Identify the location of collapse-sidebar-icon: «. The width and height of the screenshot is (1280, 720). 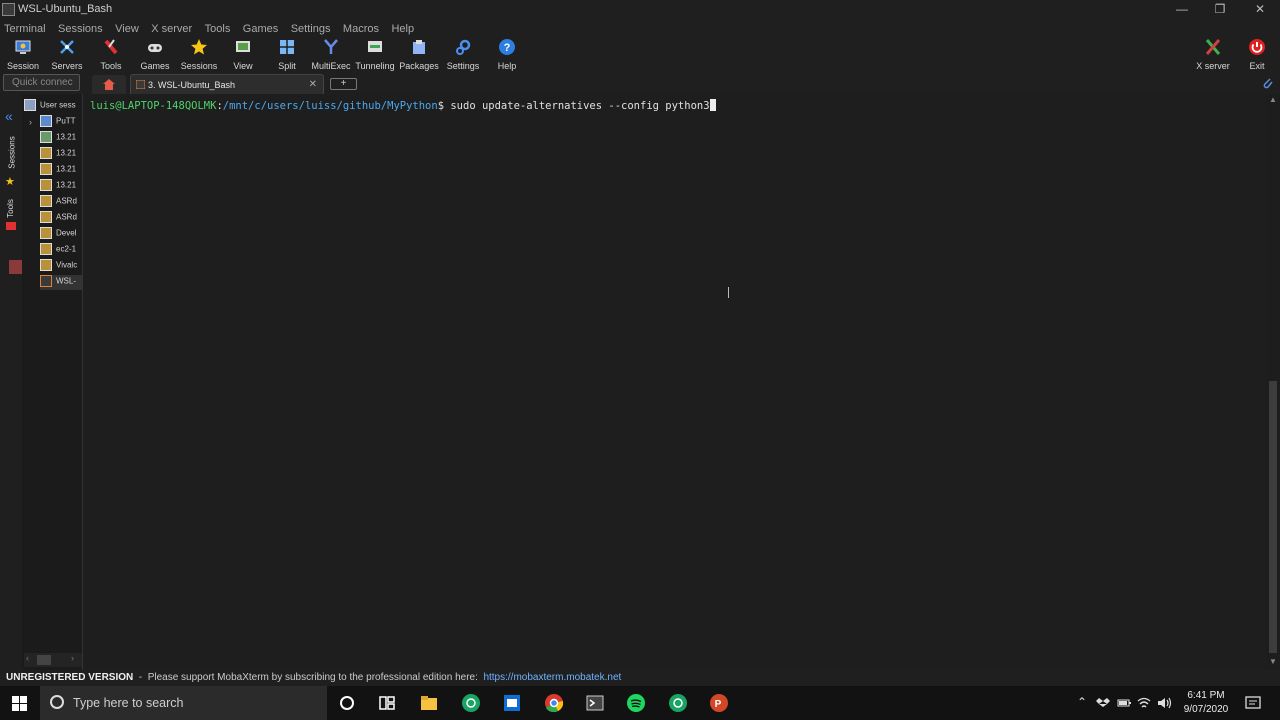
(9, 116).